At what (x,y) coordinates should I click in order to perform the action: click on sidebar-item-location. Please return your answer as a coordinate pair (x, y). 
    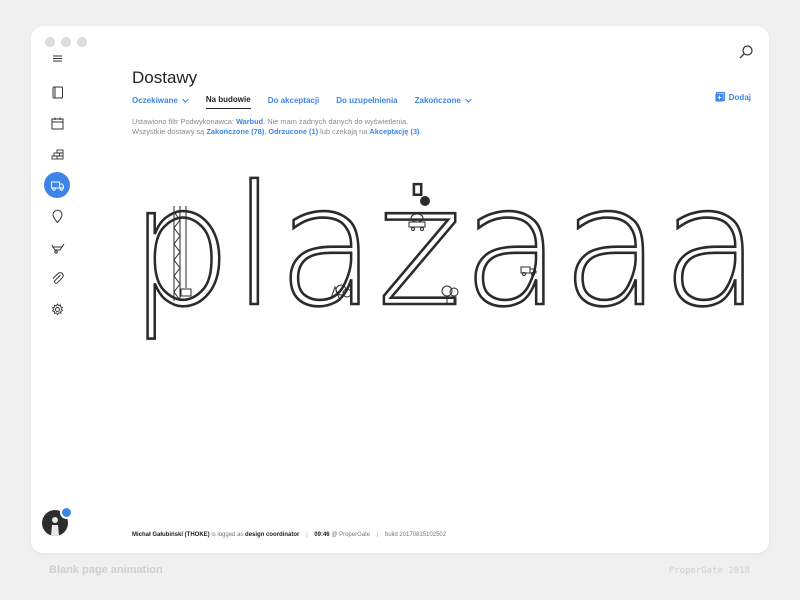
    Looking at the image, I should click on (57, 216).